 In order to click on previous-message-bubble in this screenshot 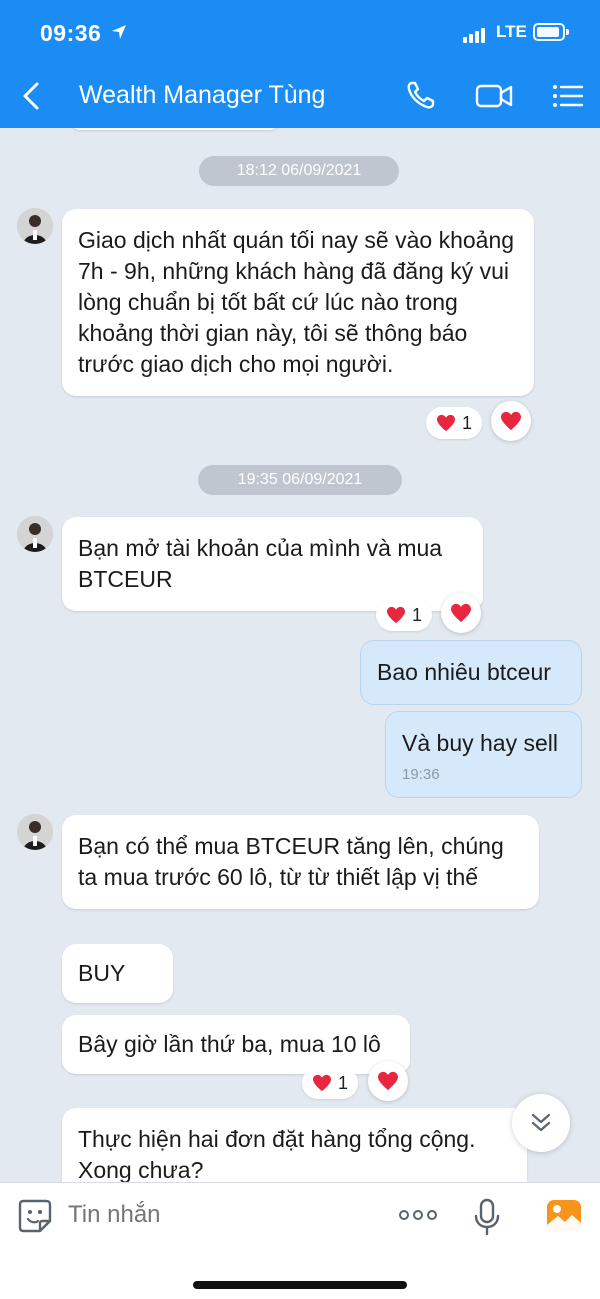, I will do `click(175, 129)`.